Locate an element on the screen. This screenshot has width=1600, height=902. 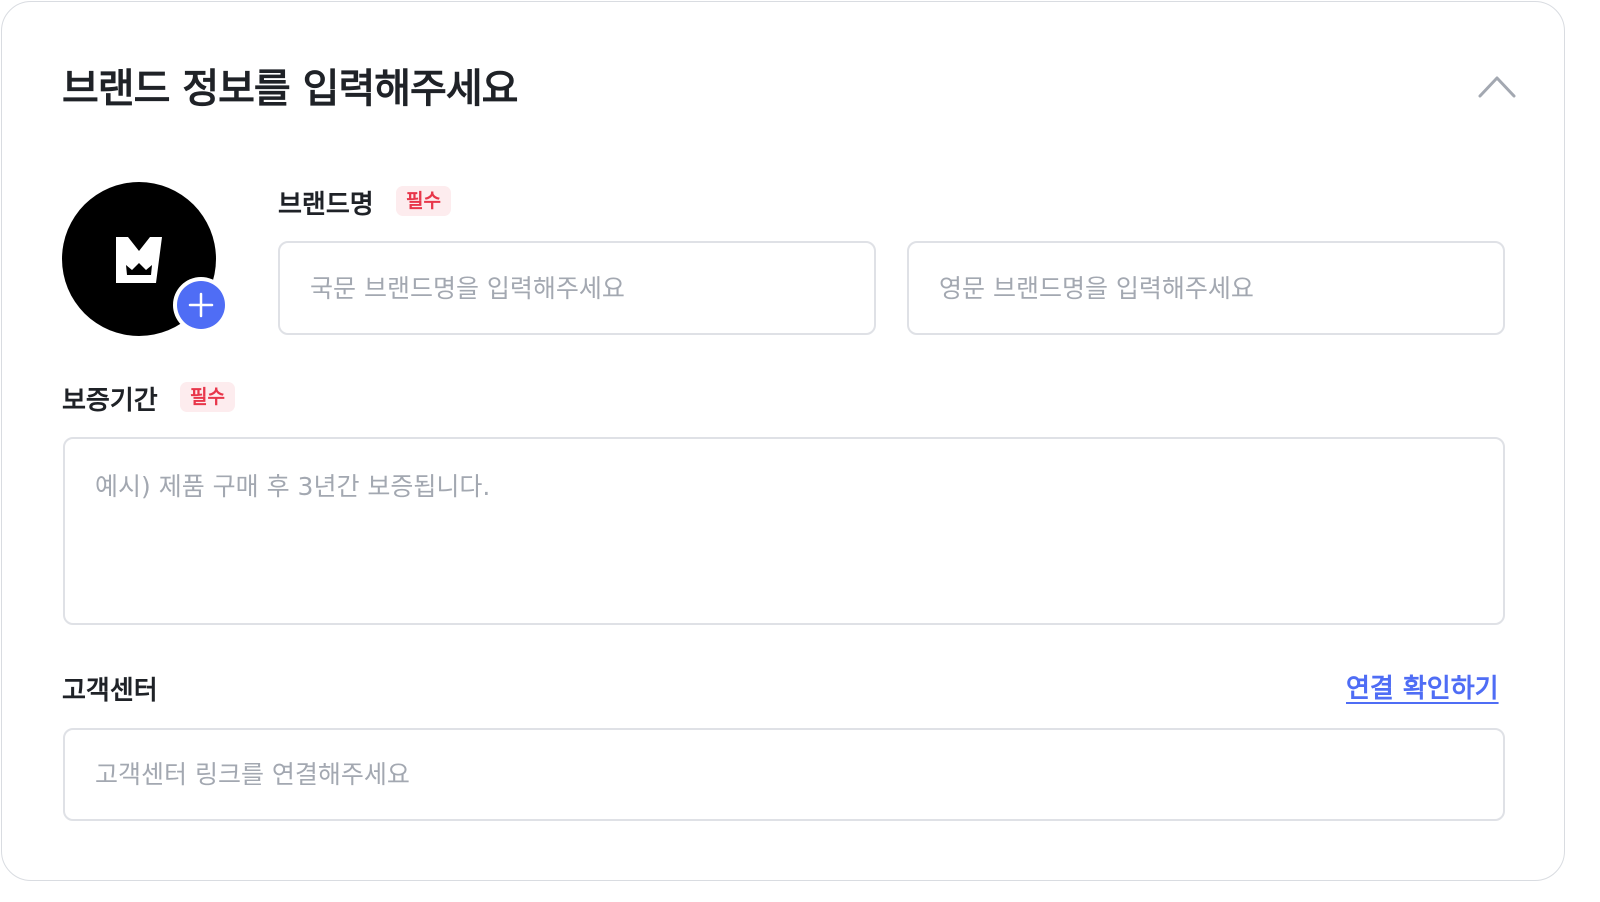
add-logo-button-fill is located at coordinates (201, 305).